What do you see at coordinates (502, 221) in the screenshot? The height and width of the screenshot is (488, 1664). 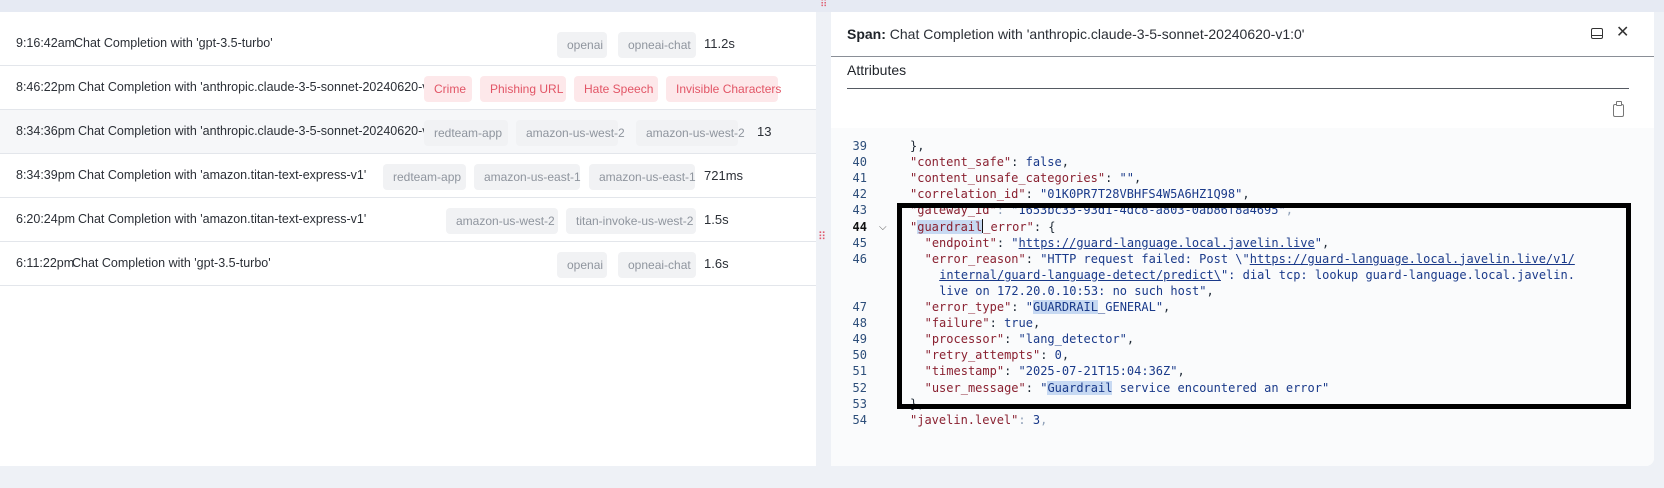 I see `trace-tag: amazon-us-west-2` at bounding box center [502, 221].